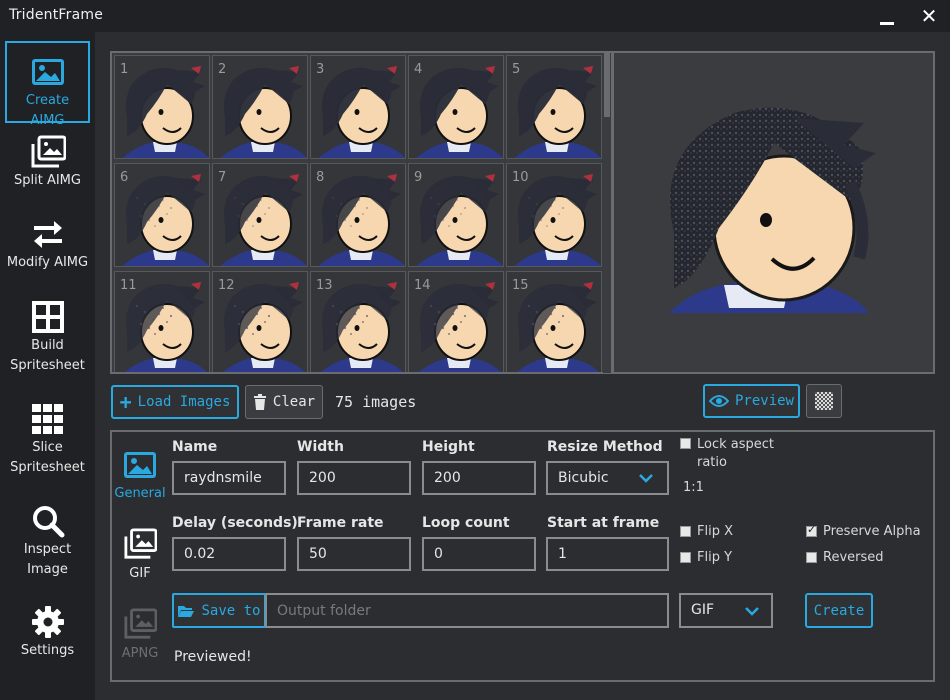  I want to click on frame-thumbnail: 2, so click(260, 107).